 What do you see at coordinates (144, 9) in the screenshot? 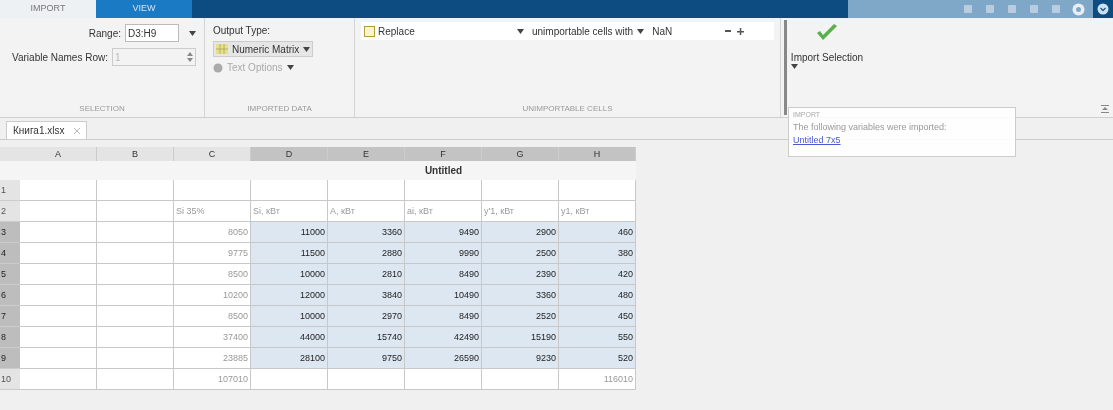
I see `ribbon-tab: VIEW` at bounding box center [144, 9].